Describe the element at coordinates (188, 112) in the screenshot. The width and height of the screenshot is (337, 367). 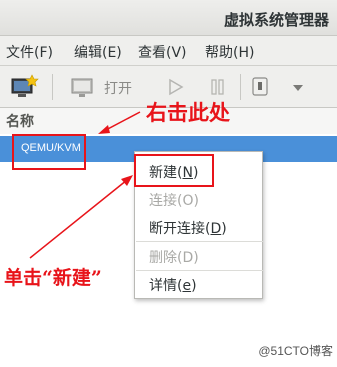
I see `annotation-right-click: 右击此处` at that location.